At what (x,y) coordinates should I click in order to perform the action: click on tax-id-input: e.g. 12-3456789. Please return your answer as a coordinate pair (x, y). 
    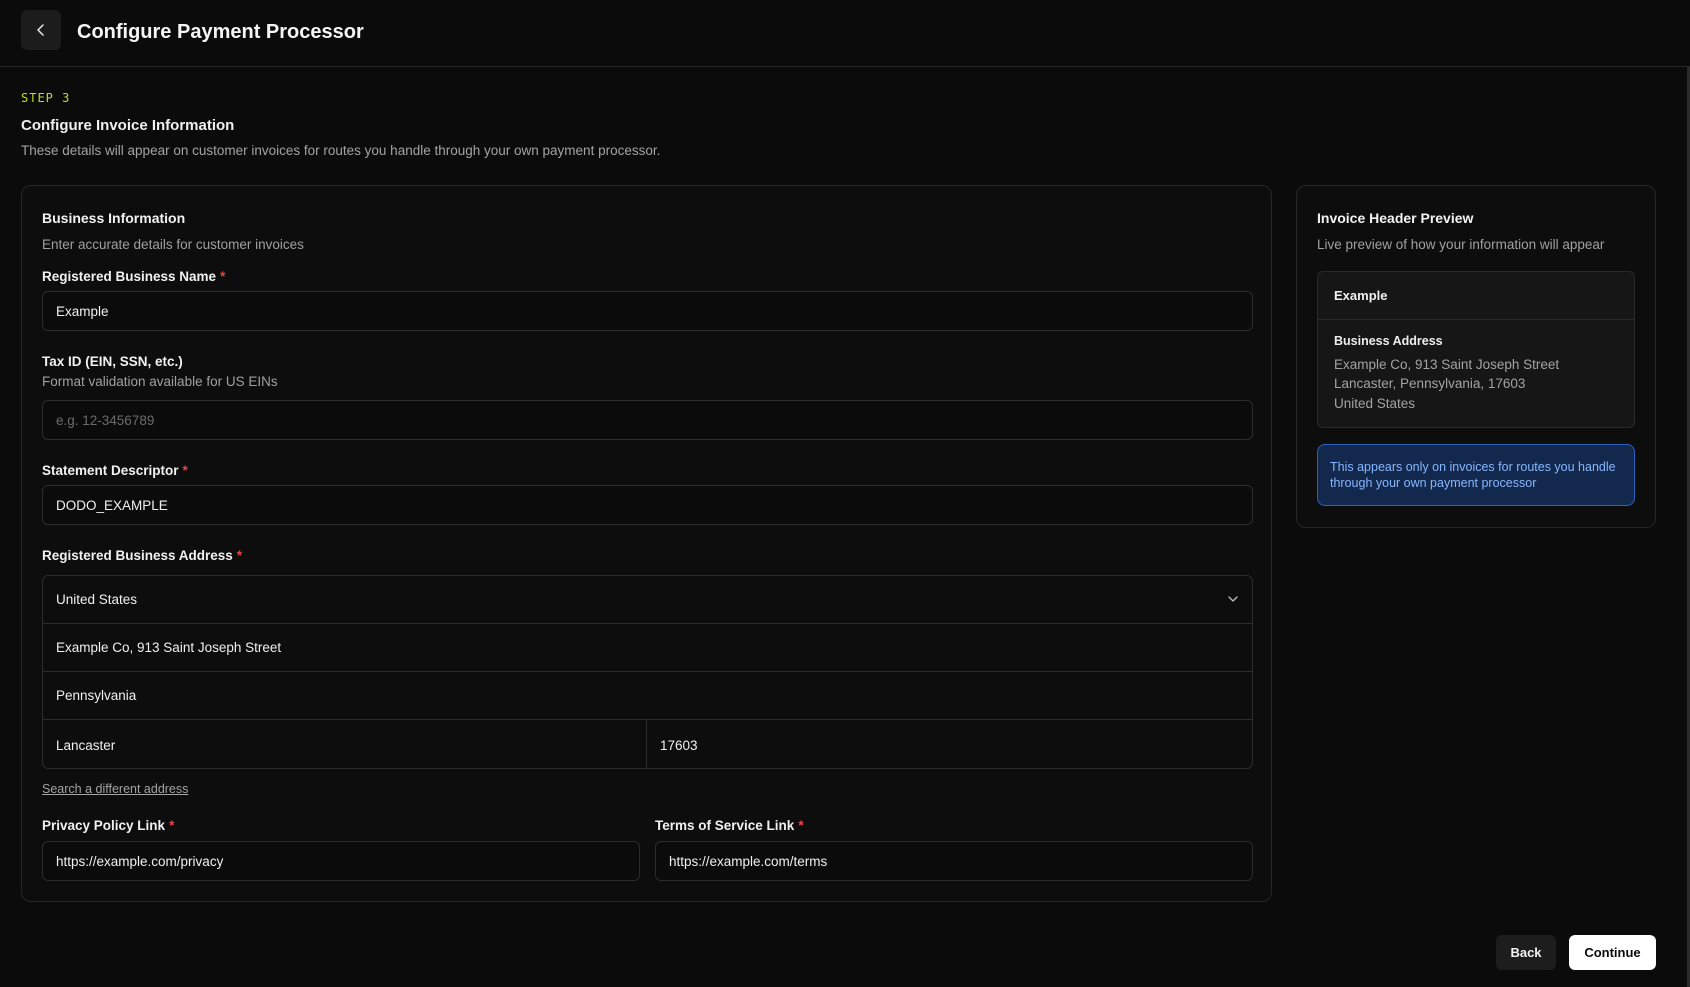
    Looking at the image, I should click on (647, 420).